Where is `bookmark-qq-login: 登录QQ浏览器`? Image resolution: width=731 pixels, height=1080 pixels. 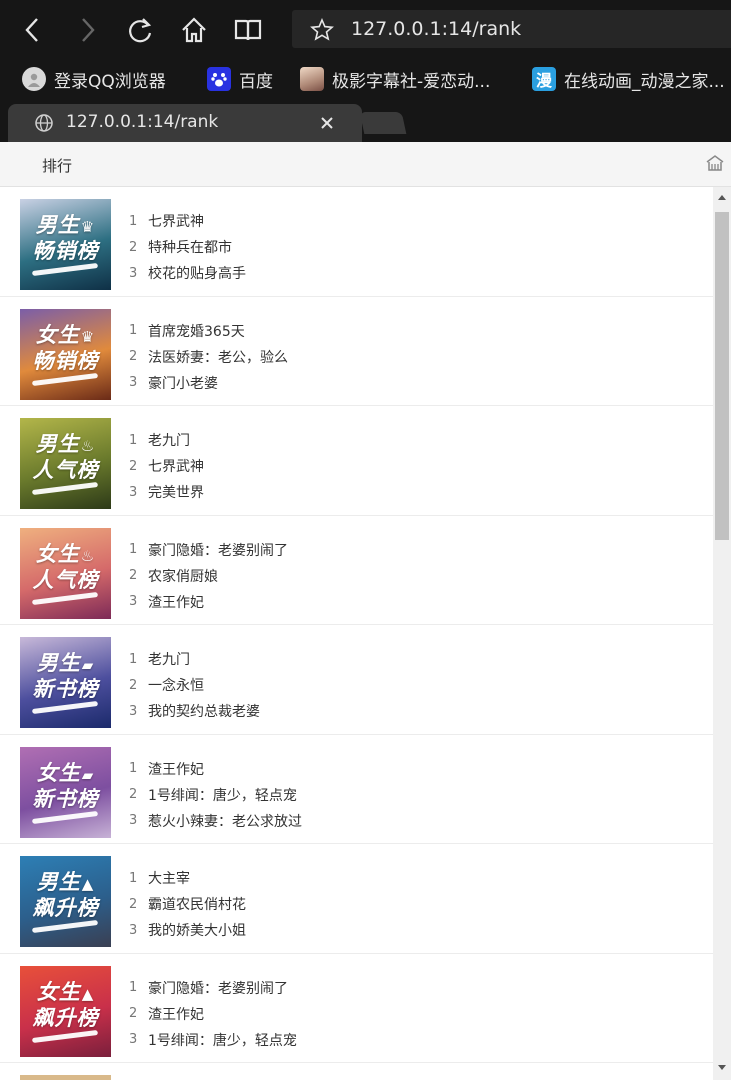
bookmark-qq-login: 登录QQ浏览器 is located at coordinates (94, 79).